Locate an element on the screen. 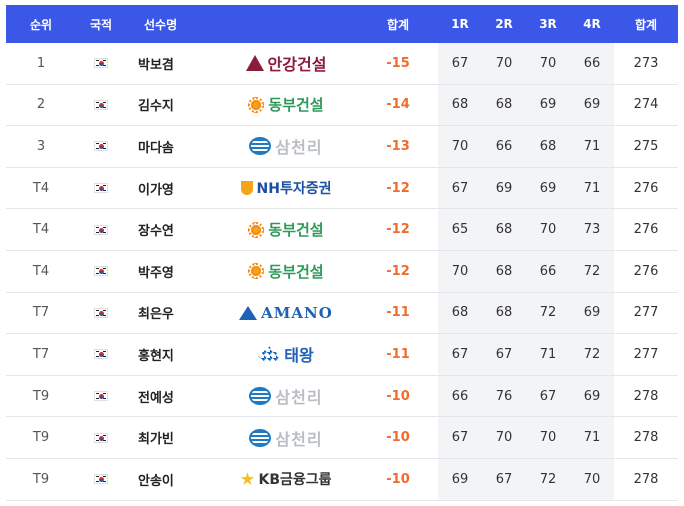  sponsor-logo: 안강건설 is located at coordinates (286, 63).